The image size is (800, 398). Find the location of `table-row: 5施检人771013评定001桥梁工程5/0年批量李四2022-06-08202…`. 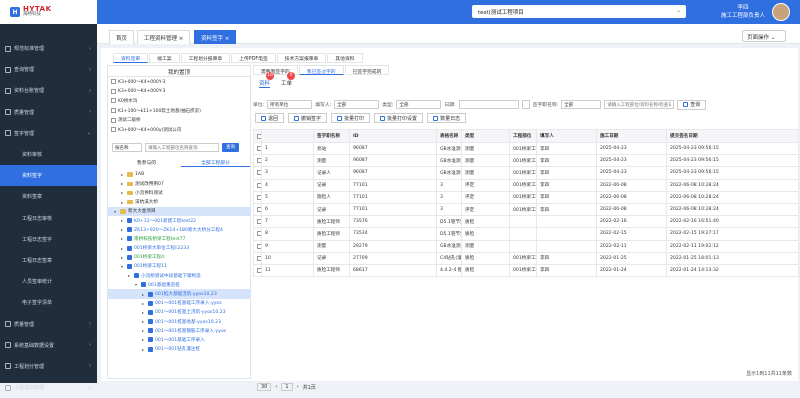

table-row: 5施检人771013评定001桥梁工程5/0年批量李四2022-06-08202… is located at coordinates (526, 197).